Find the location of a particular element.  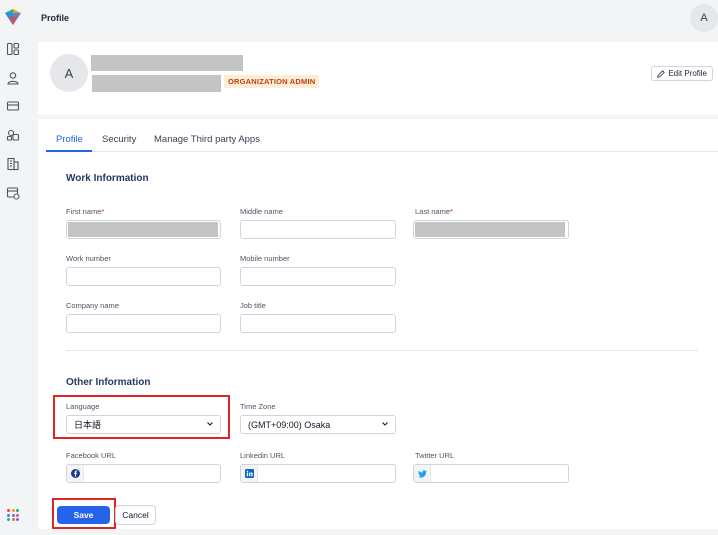

facebook-icon is located at coordinates (75, 473).